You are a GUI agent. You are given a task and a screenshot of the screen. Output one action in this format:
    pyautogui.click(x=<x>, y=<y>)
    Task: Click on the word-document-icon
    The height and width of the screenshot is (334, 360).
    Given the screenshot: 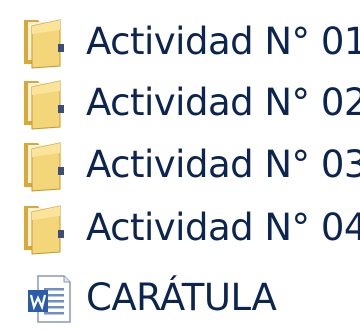 What is the action you would take?
    pyautogui.click(x=45, y=298)
    